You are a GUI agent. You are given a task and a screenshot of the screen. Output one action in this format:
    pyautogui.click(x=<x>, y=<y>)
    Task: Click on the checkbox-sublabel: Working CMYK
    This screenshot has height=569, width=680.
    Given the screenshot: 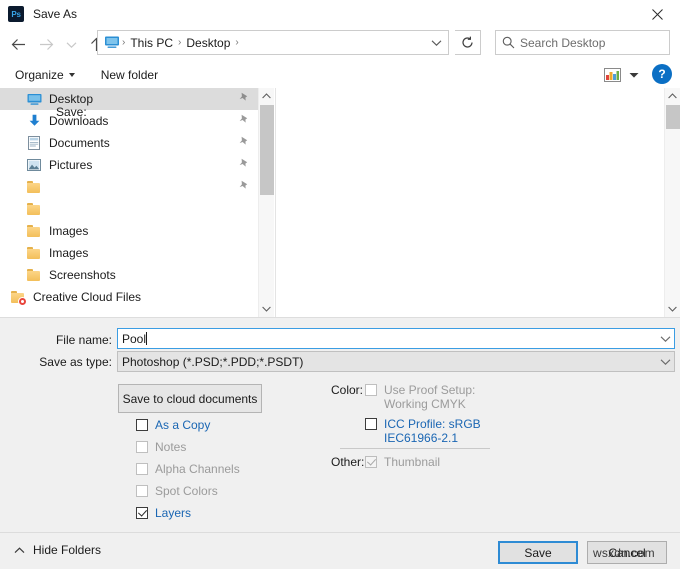 What is the action you would take?
    pyautogui.click(x=425, y=404)
    